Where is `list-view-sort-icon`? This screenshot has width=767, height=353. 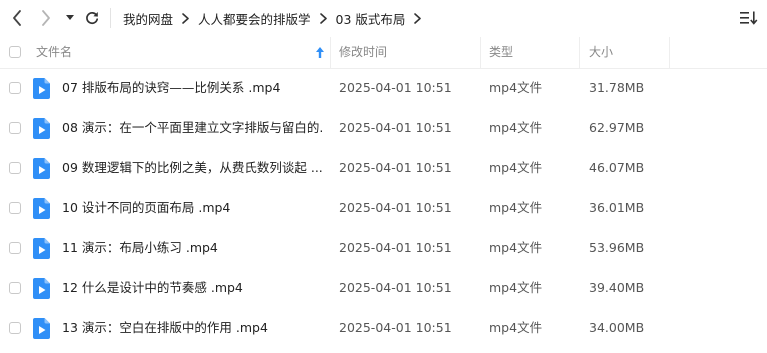 list-view-sort-icon is located at coordinates (749, 18).